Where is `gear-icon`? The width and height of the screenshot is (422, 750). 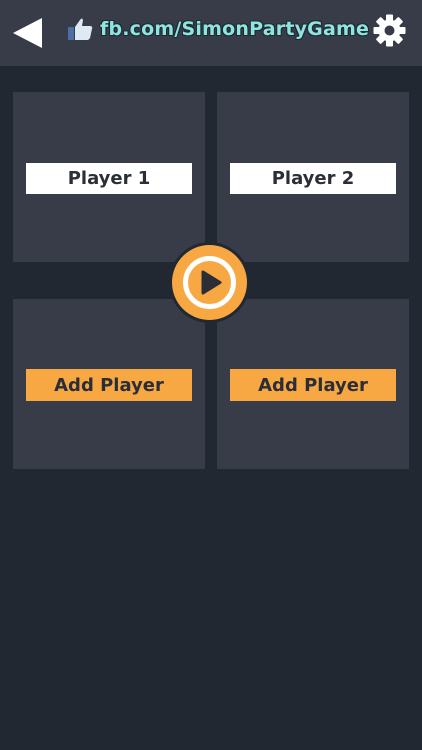
gear-icon is located at coordinates (389, 30).